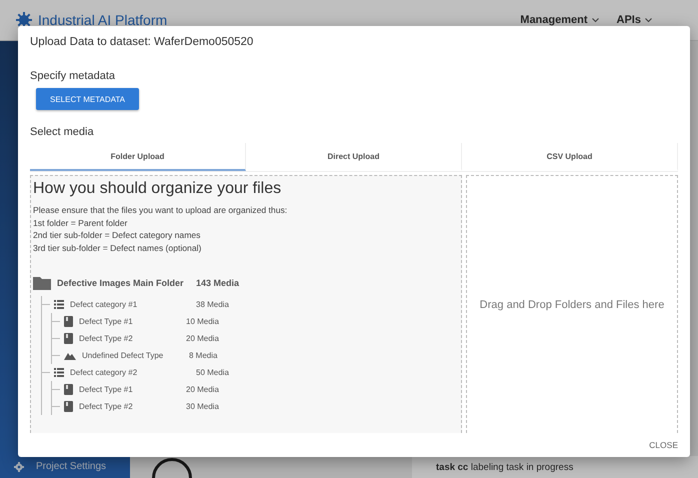 The width and height of the screenshot is (698, 478). What do you see at coordinates (104, 373) in the screenshot?
I see `tree-item-name: Defect category #2` at bounding box center [104, 373].